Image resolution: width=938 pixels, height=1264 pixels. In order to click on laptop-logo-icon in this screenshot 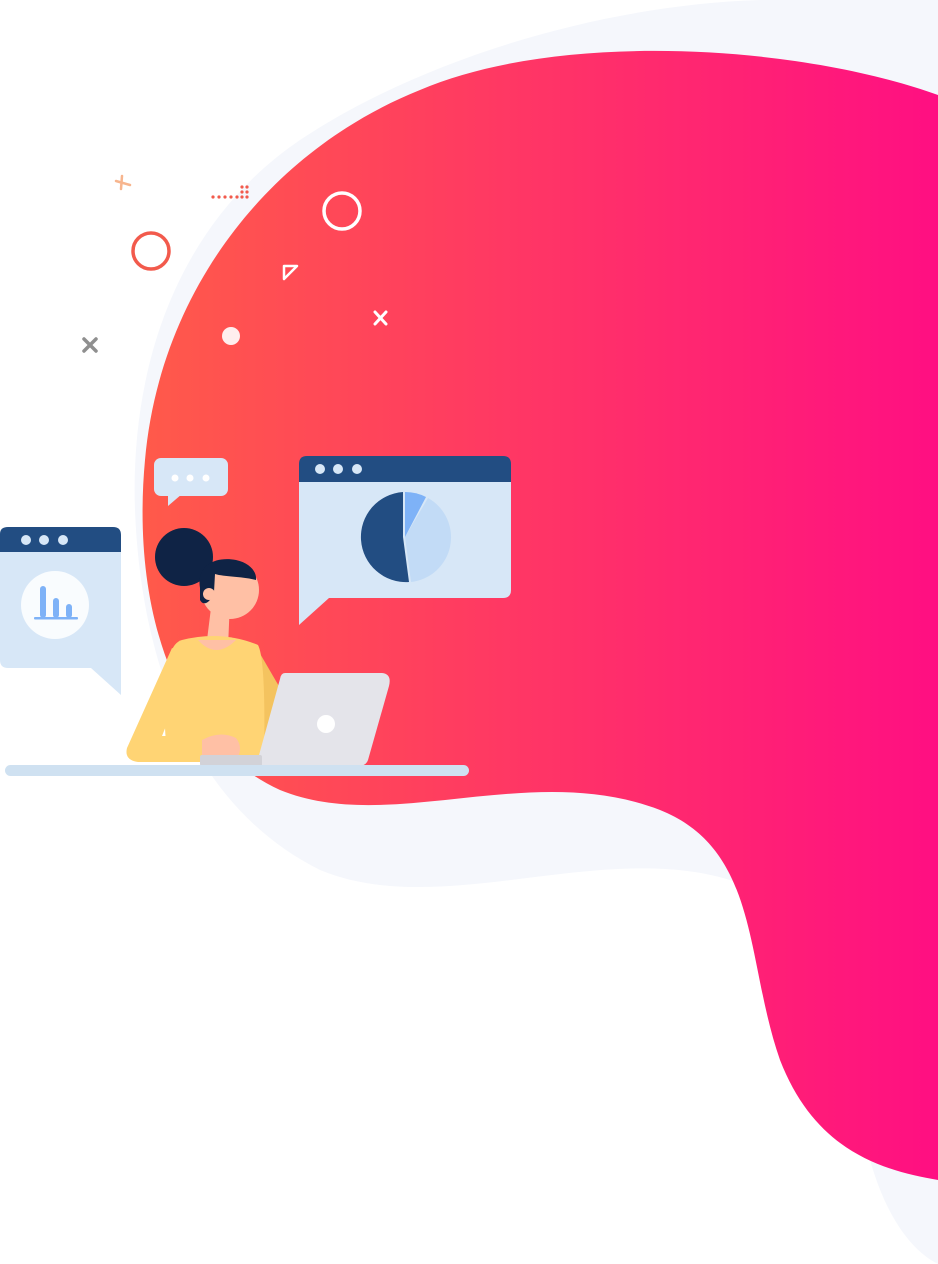, I will do `click(326, 724)`.